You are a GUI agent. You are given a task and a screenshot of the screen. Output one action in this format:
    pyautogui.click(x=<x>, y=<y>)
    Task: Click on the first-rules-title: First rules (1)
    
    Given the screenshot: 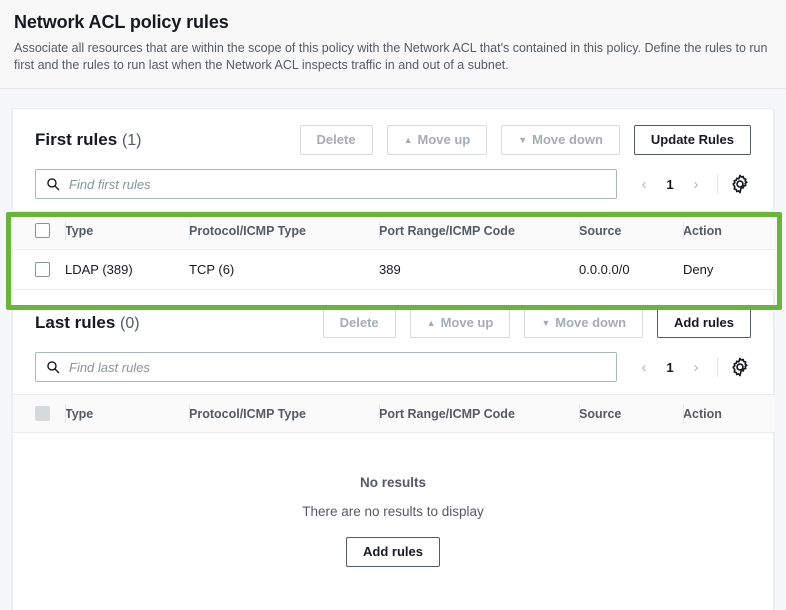 What is the action you would take?
    pyautogui.click(x=88, y=140)
    